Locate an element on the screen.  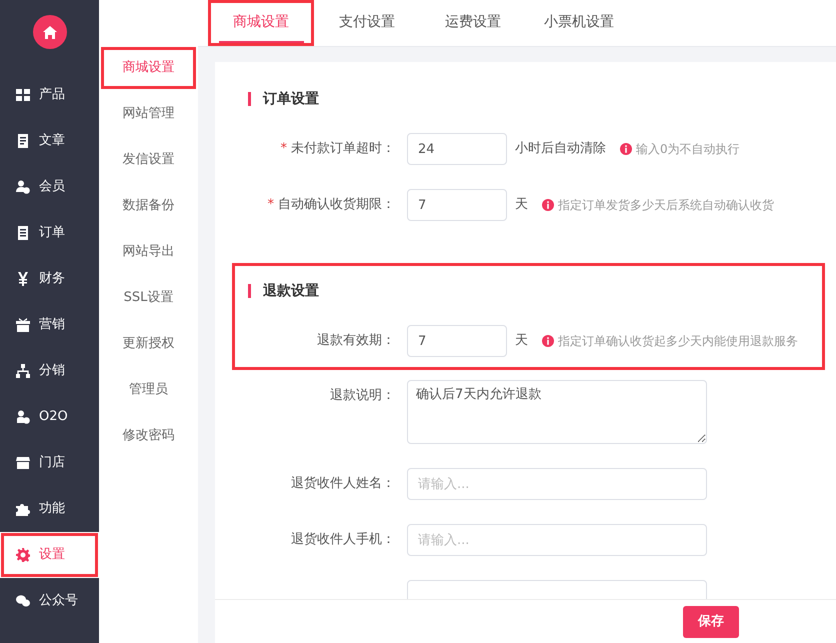
home-button is located at coordinates (49, 32).